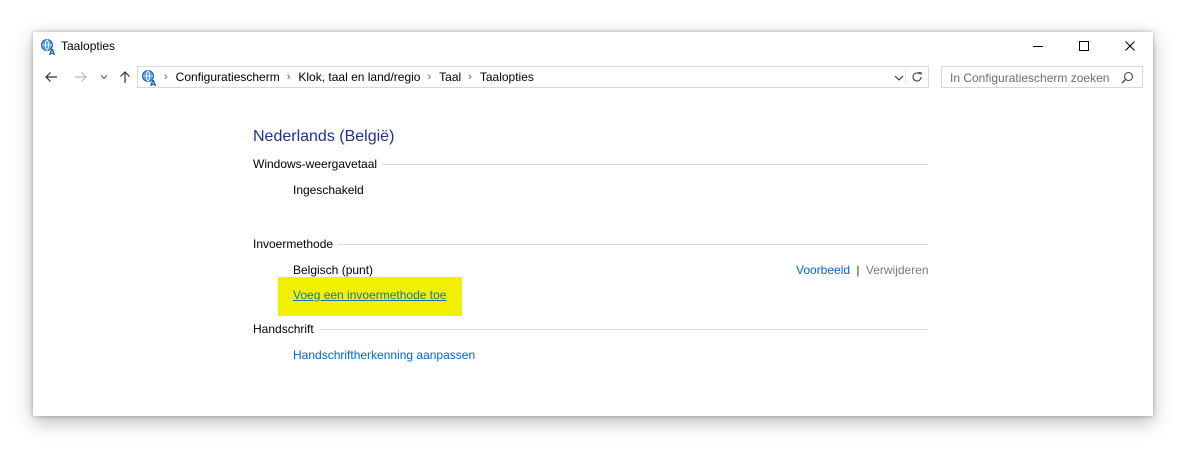  What do you see at coordinates (1127, 79) in the screenshot?
I see `search-icon` at bounding box center [1127, 79].